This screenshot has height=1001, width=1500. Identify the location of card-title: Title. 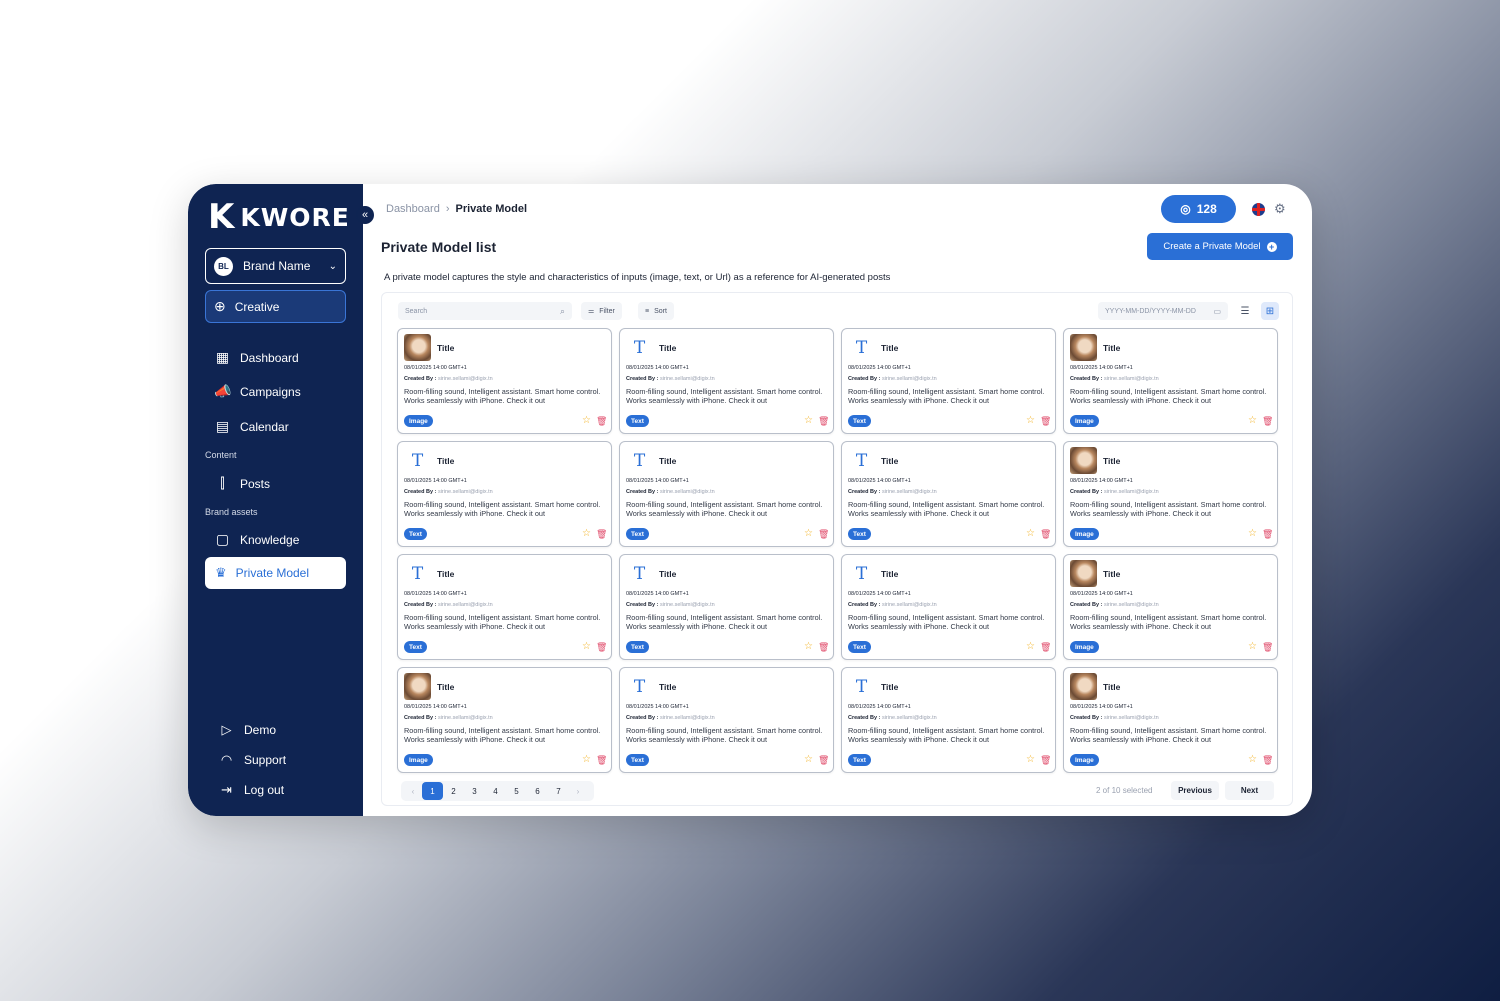
(446, 574).